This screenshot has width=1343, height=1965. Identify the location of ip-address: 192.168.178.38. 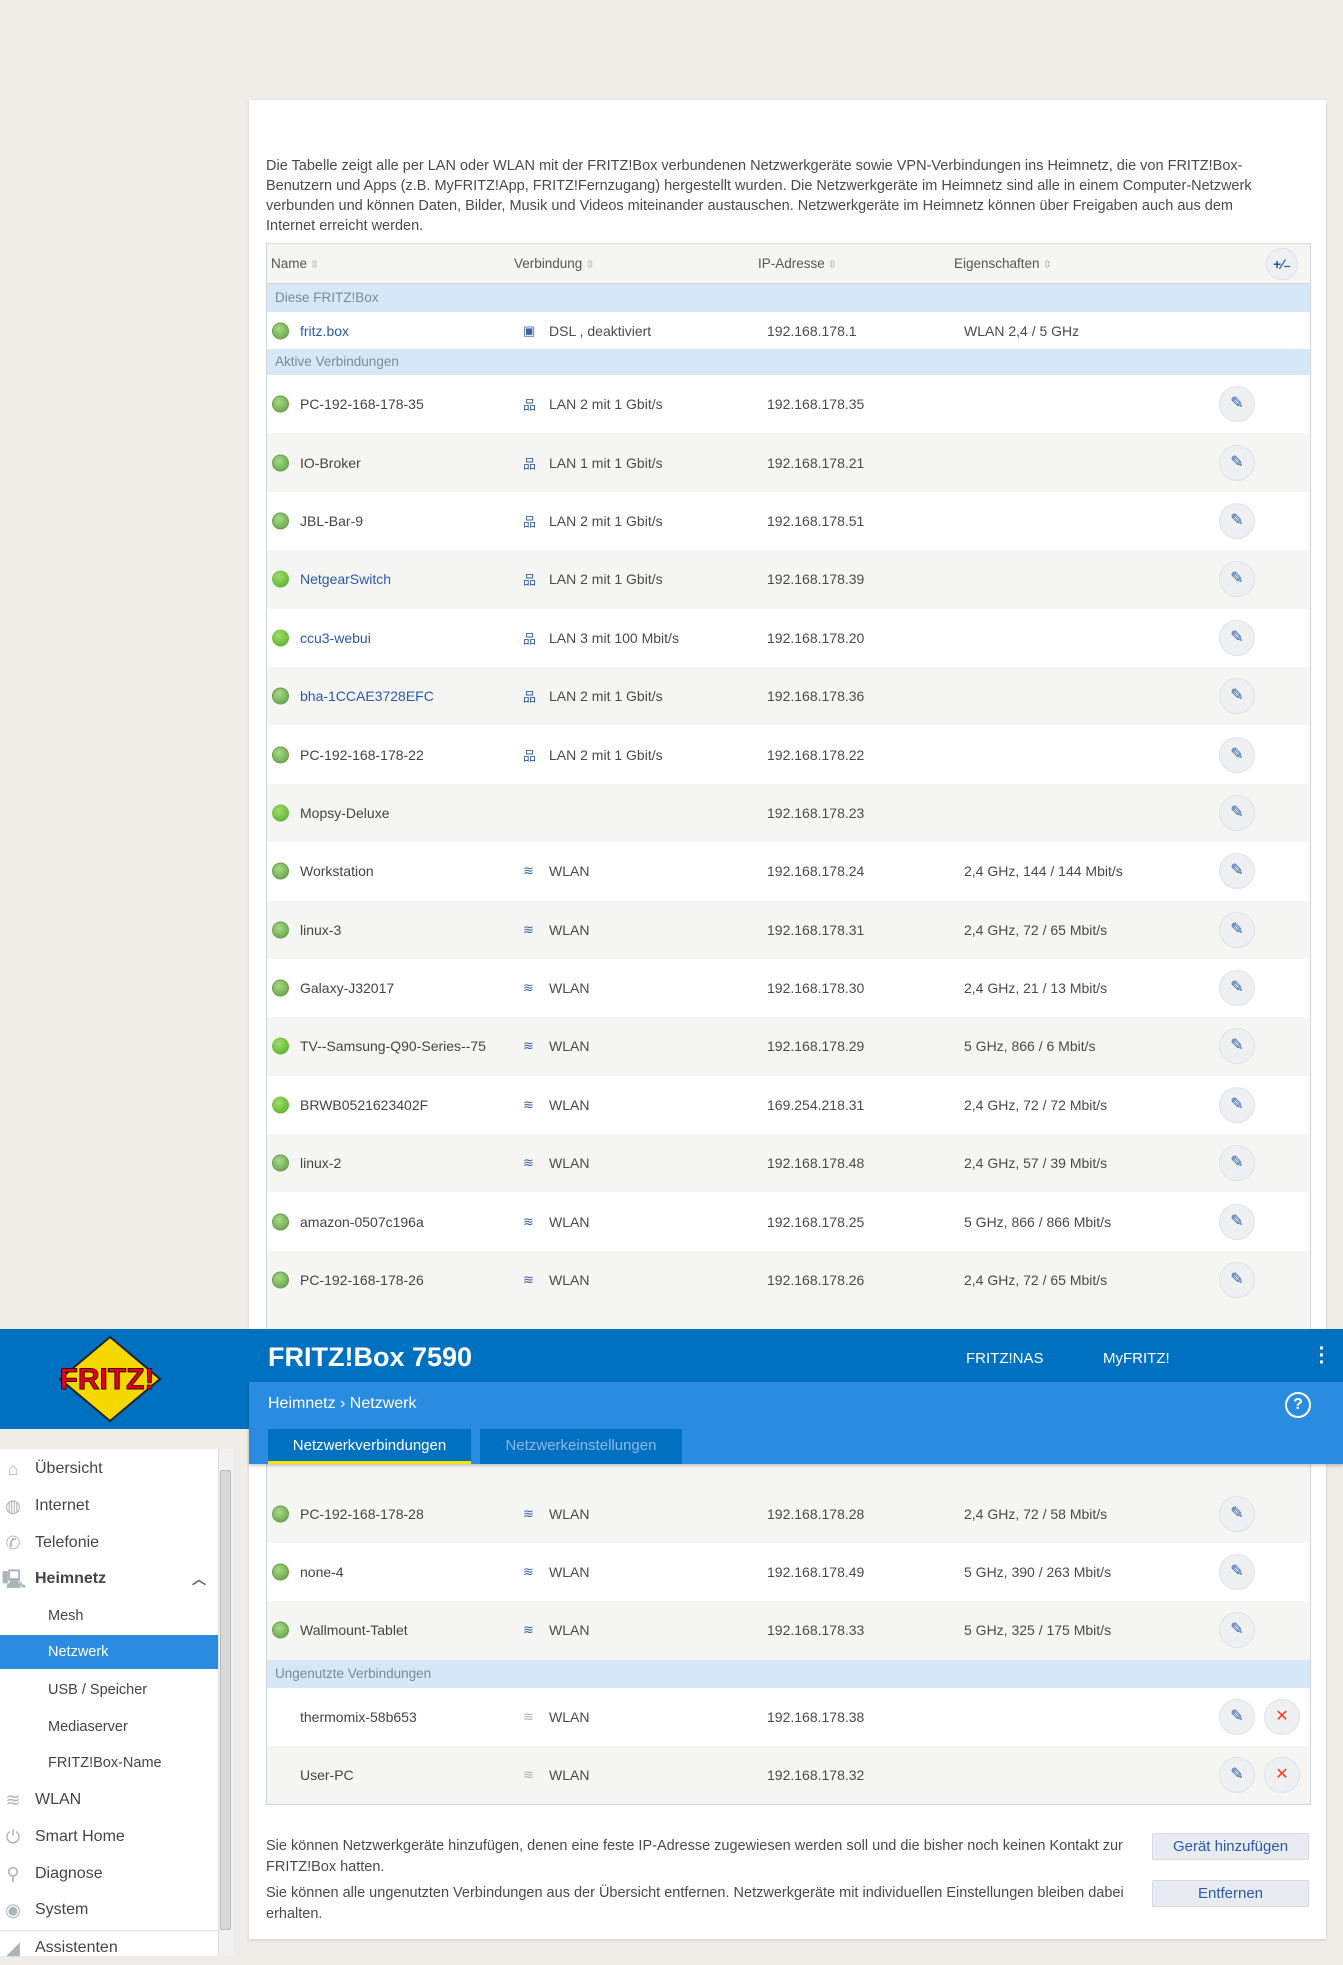
(816, 1716).